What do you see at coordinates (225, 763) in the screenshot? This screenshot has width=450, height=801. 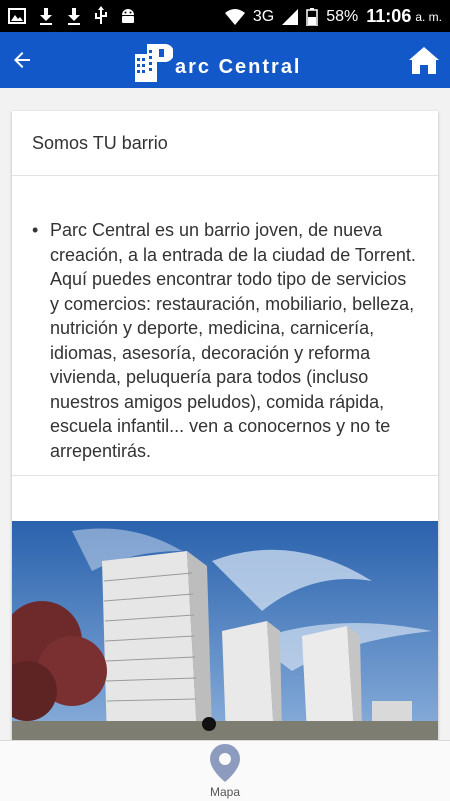 I see `map-pin-icon` at bounding box center [225, 763].